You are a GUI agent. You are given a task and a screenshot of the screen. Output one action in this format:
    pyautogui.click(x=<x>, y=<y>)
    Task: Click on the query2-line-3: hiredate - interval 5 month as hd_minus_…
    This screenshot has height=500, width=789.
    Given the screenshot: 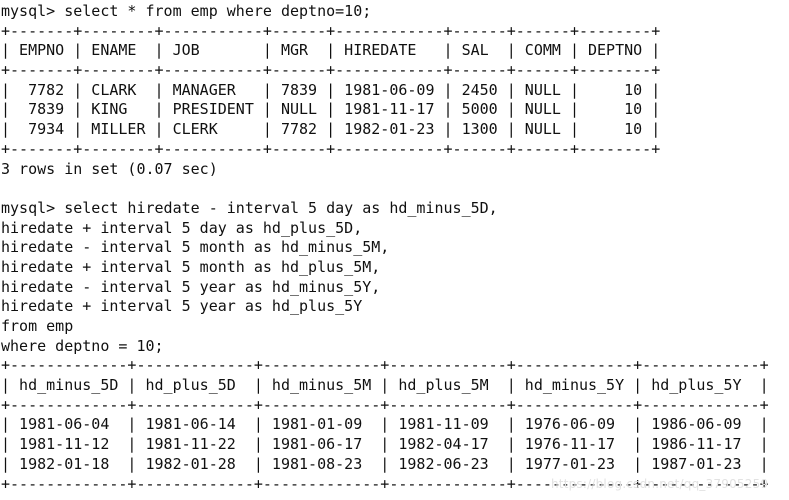 What is the action you would take?
    pyautogui.click(x=195, y=247)
    